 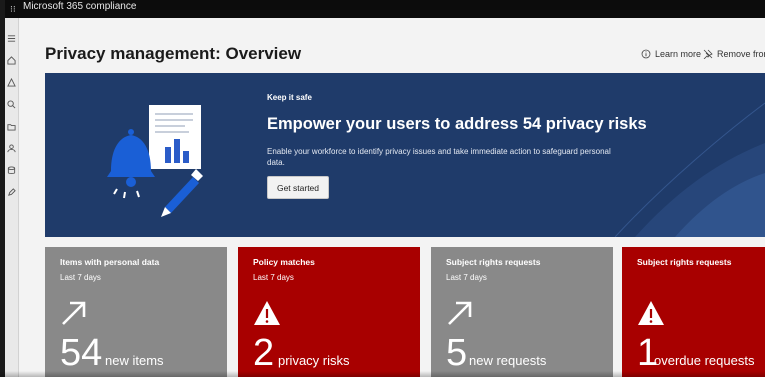 I want to click on search-icon, so click(x=11, y=104).